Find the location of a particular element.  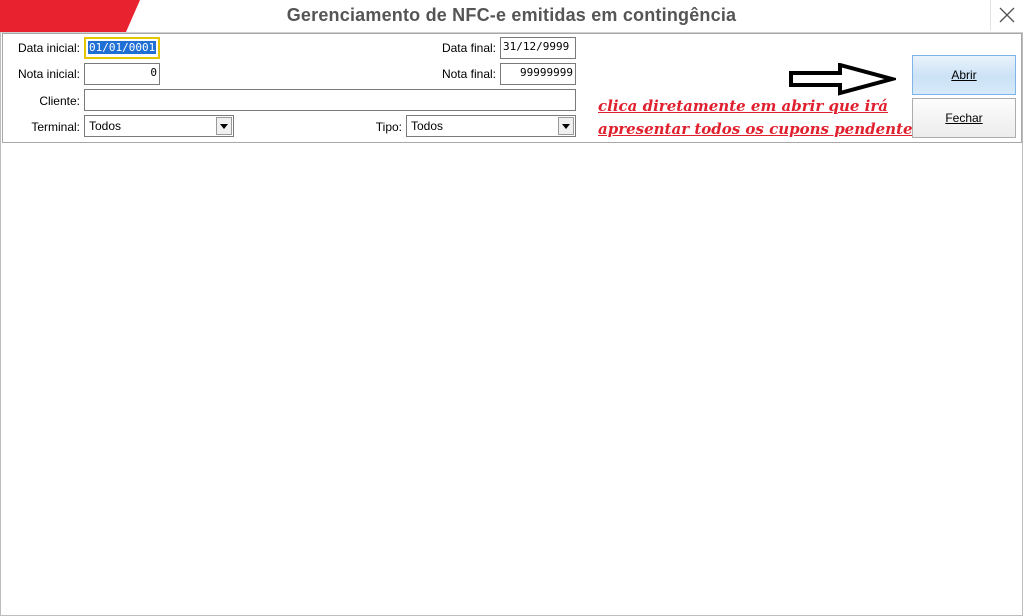

data-inicial-field: 01/01/0001 is located at coordinates (122, 48).